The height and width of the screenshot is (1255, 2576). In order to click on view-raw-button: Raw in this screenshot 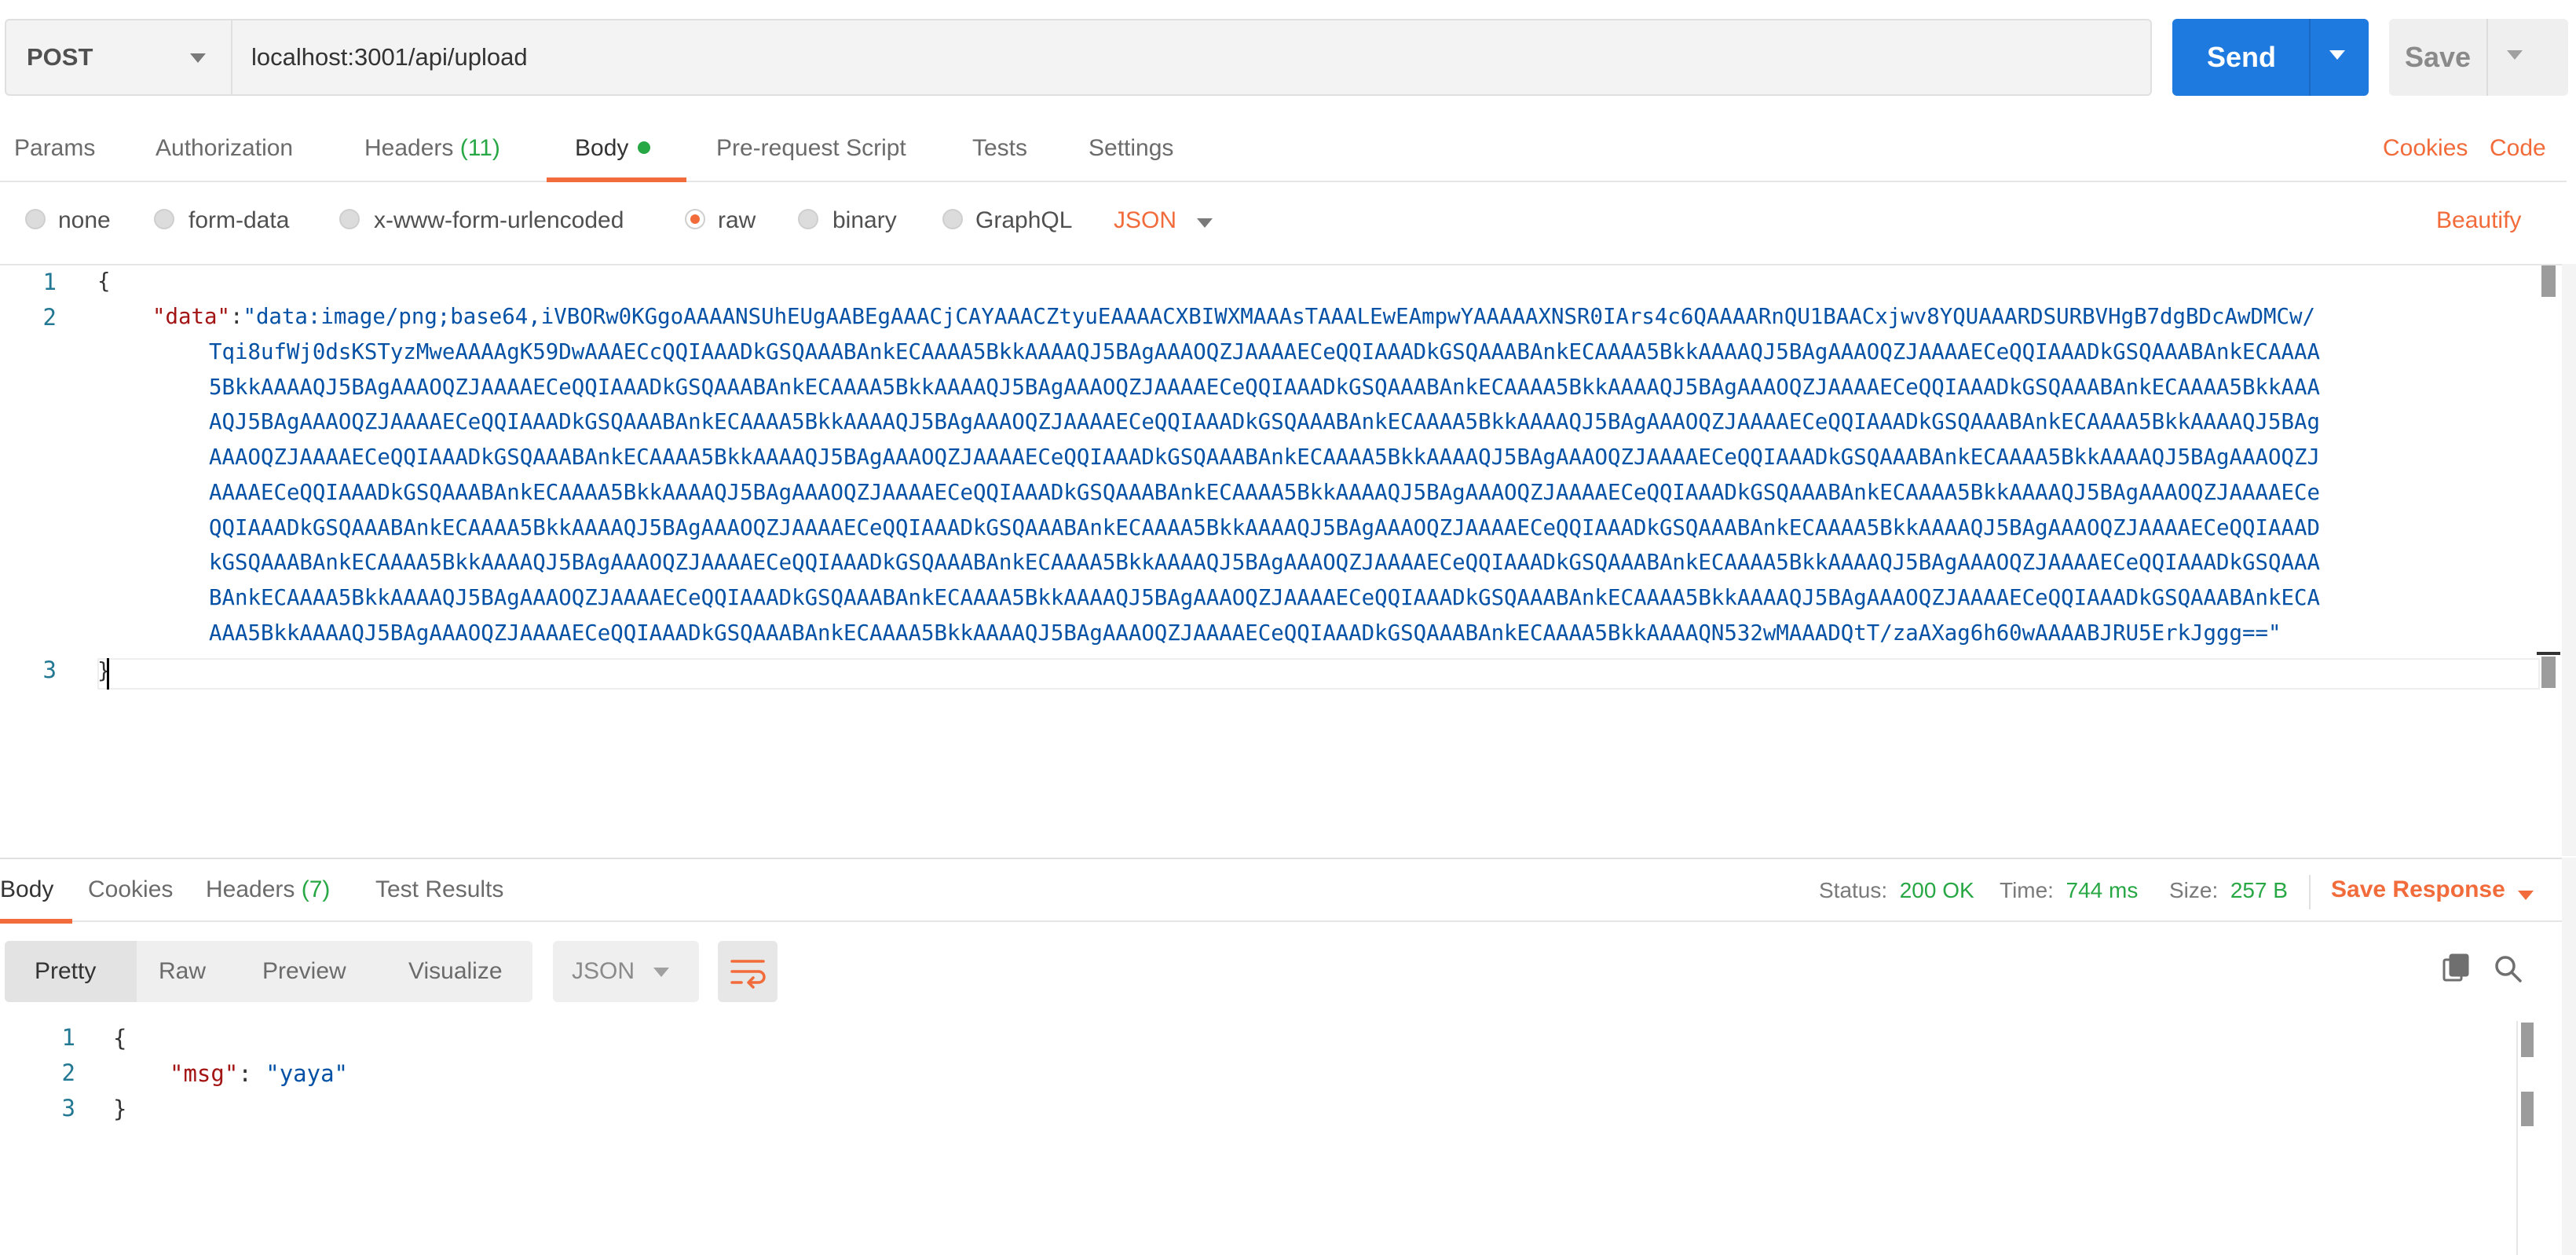, I will do `click(183, 971)`.